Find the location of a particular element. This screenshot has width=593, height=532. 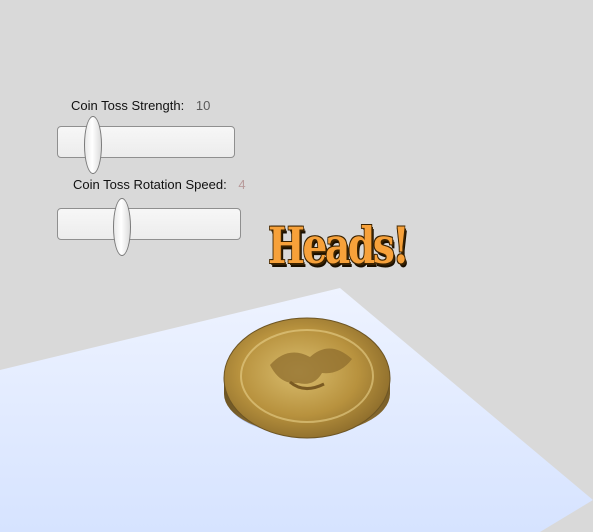

rotation-label-row: Coin Toss Rotation Speed: 4 is located at coordinates (159, 184).